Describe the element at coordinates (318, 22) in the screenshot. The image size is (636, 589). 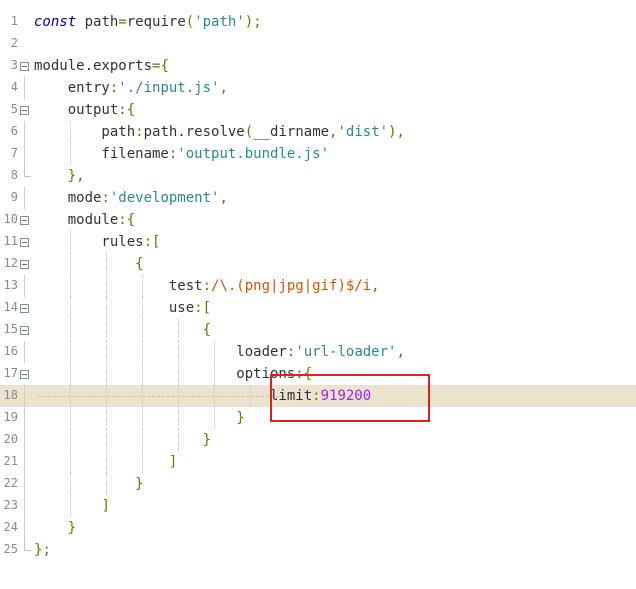
I see `code-line-1: 1 const path=require('path');` at that location.